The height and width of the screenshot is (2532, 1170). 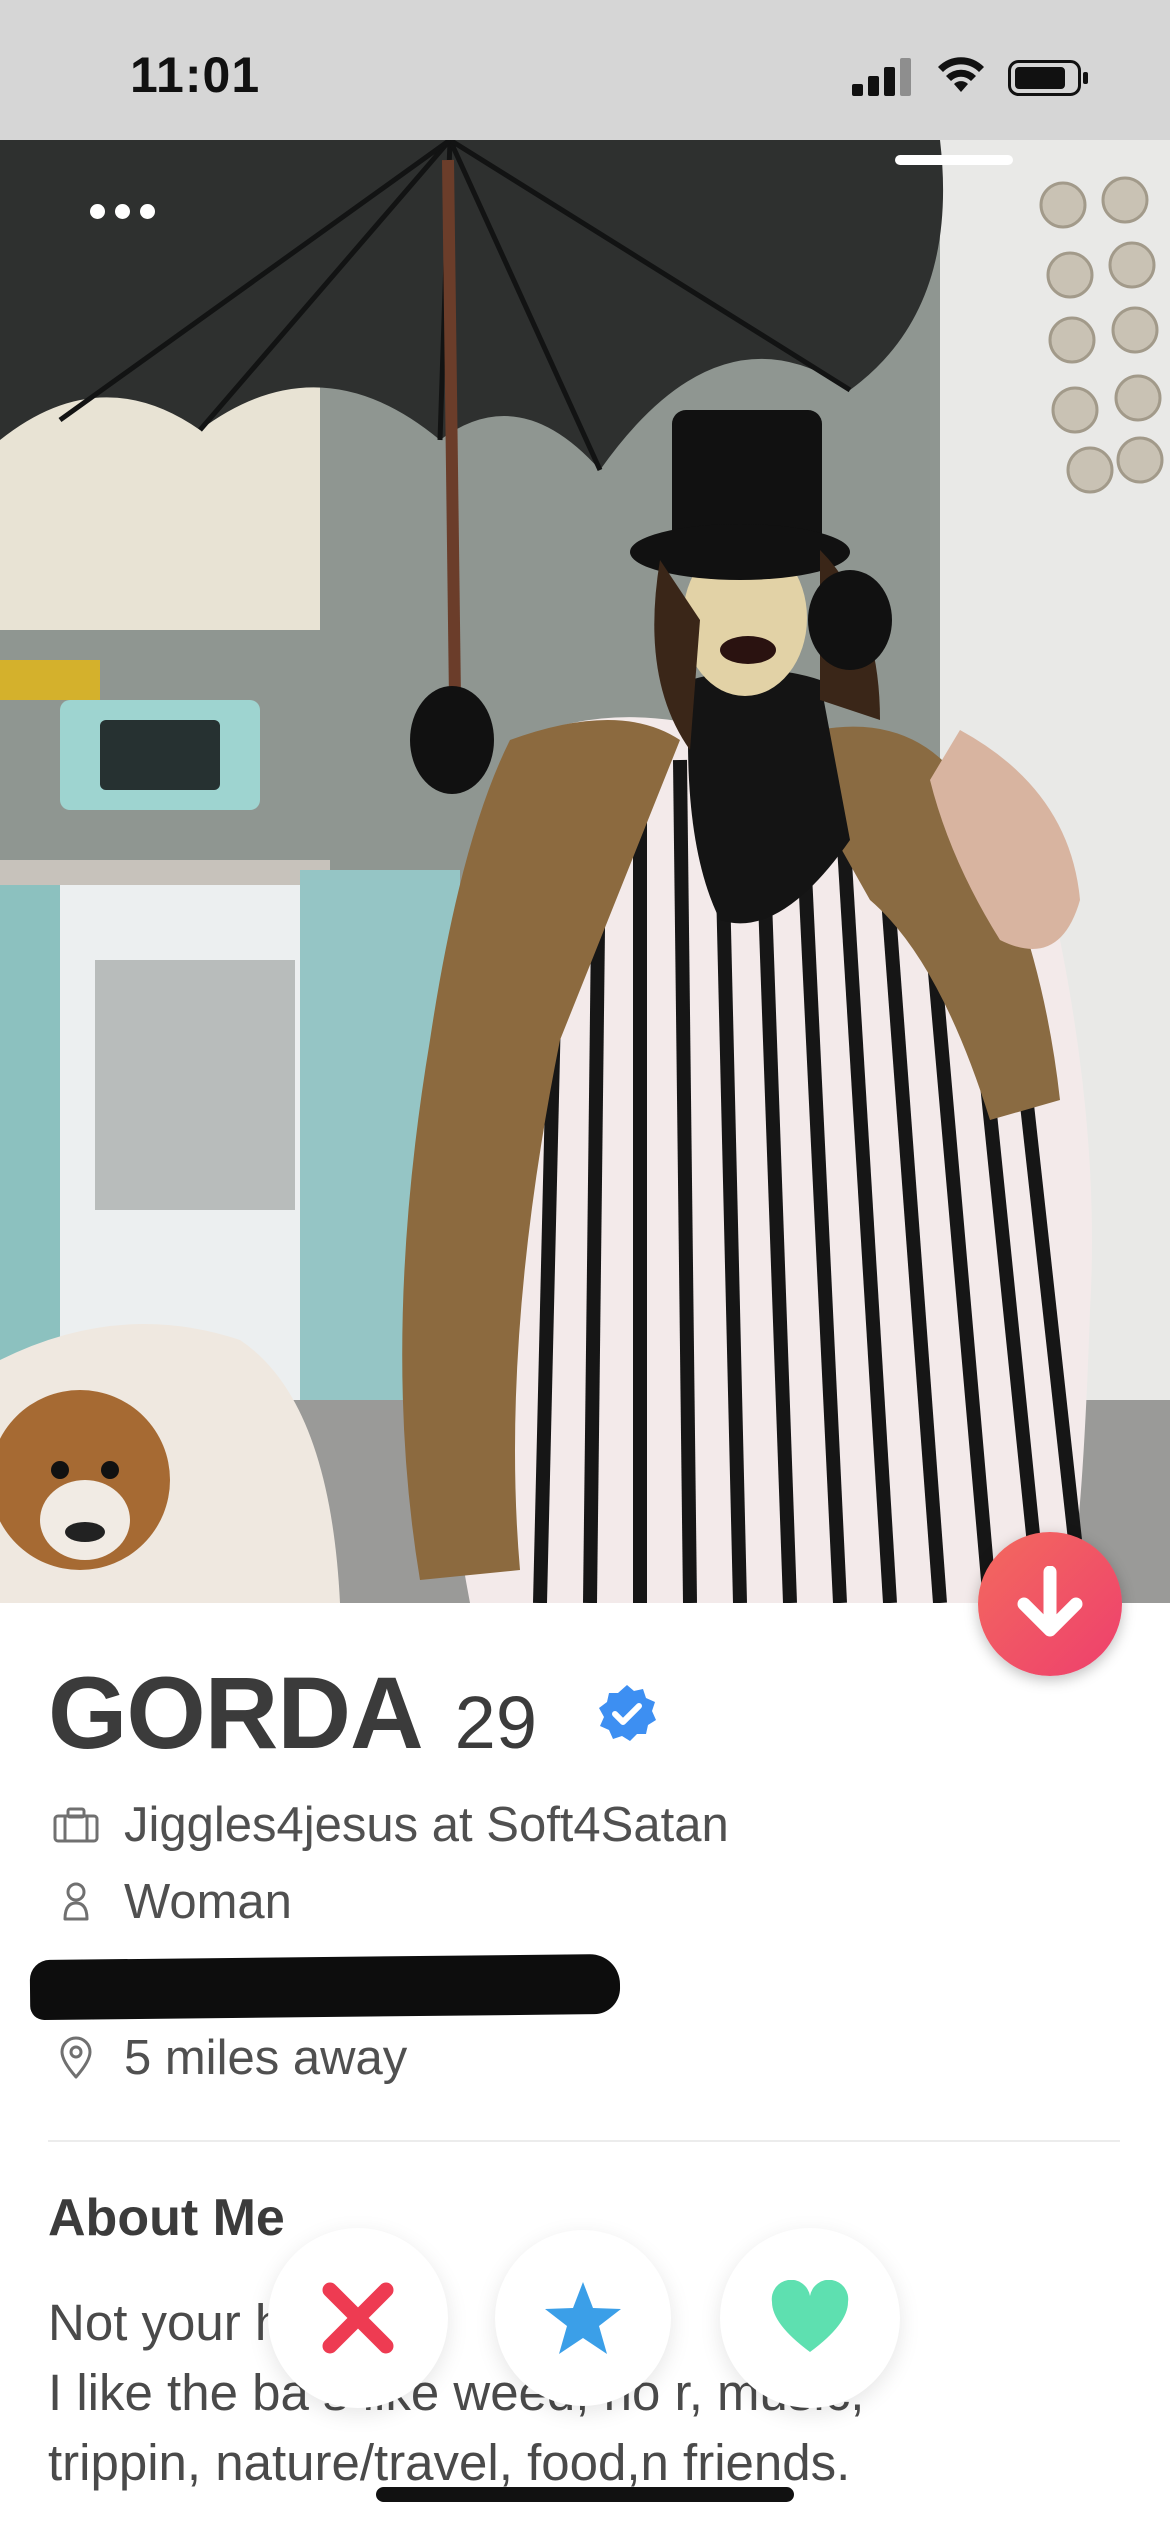 I want to click on like-button, so click(x=810, y=2318).